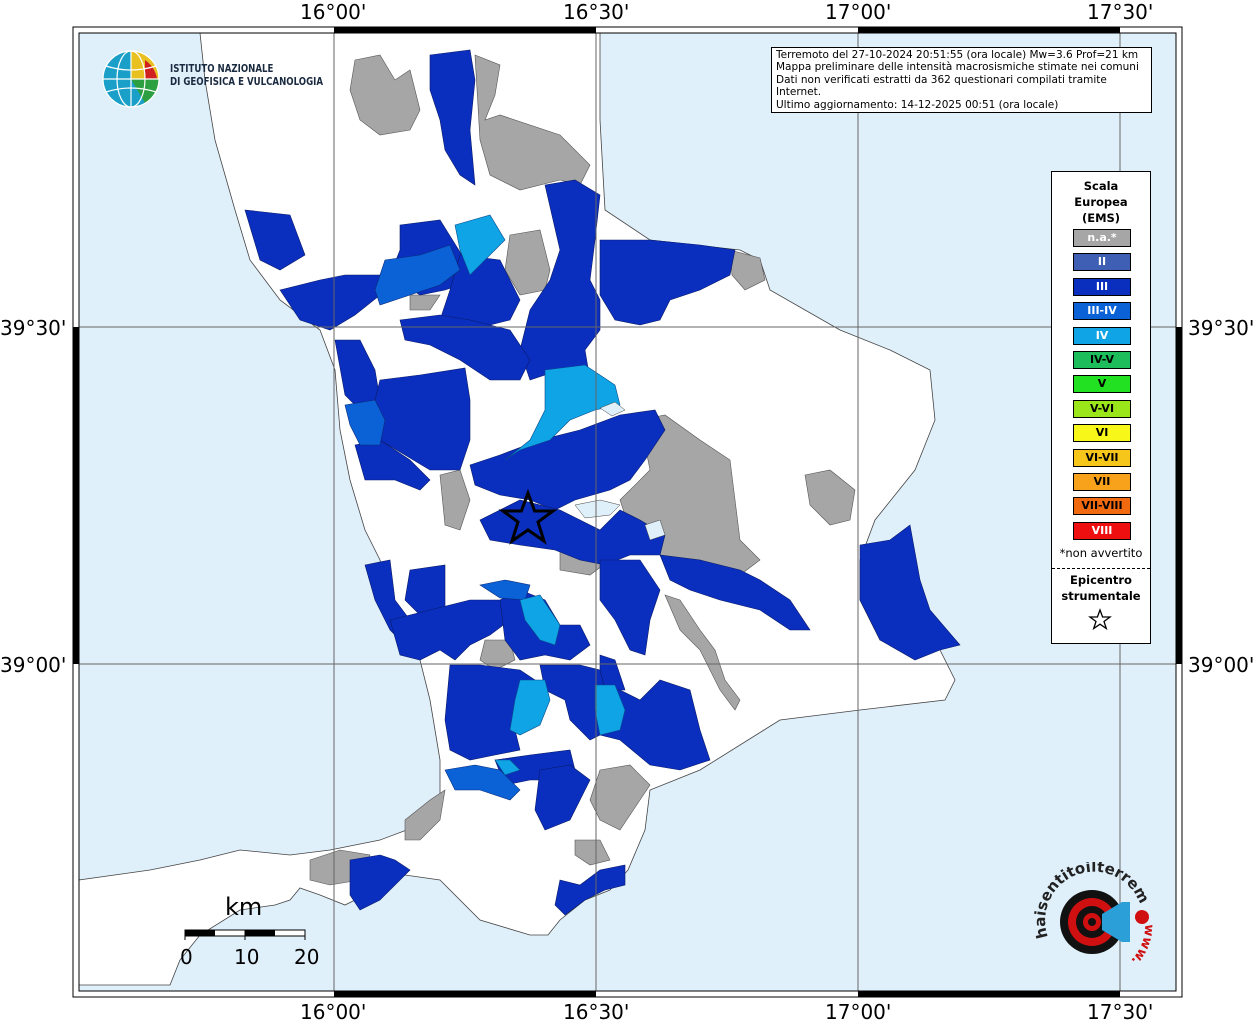 The height and width of the screenshot is (1024, 1254). Describe the element at coordinates (1102, 482) in the screenshot. I see `legend-swatch: VII` at that location.